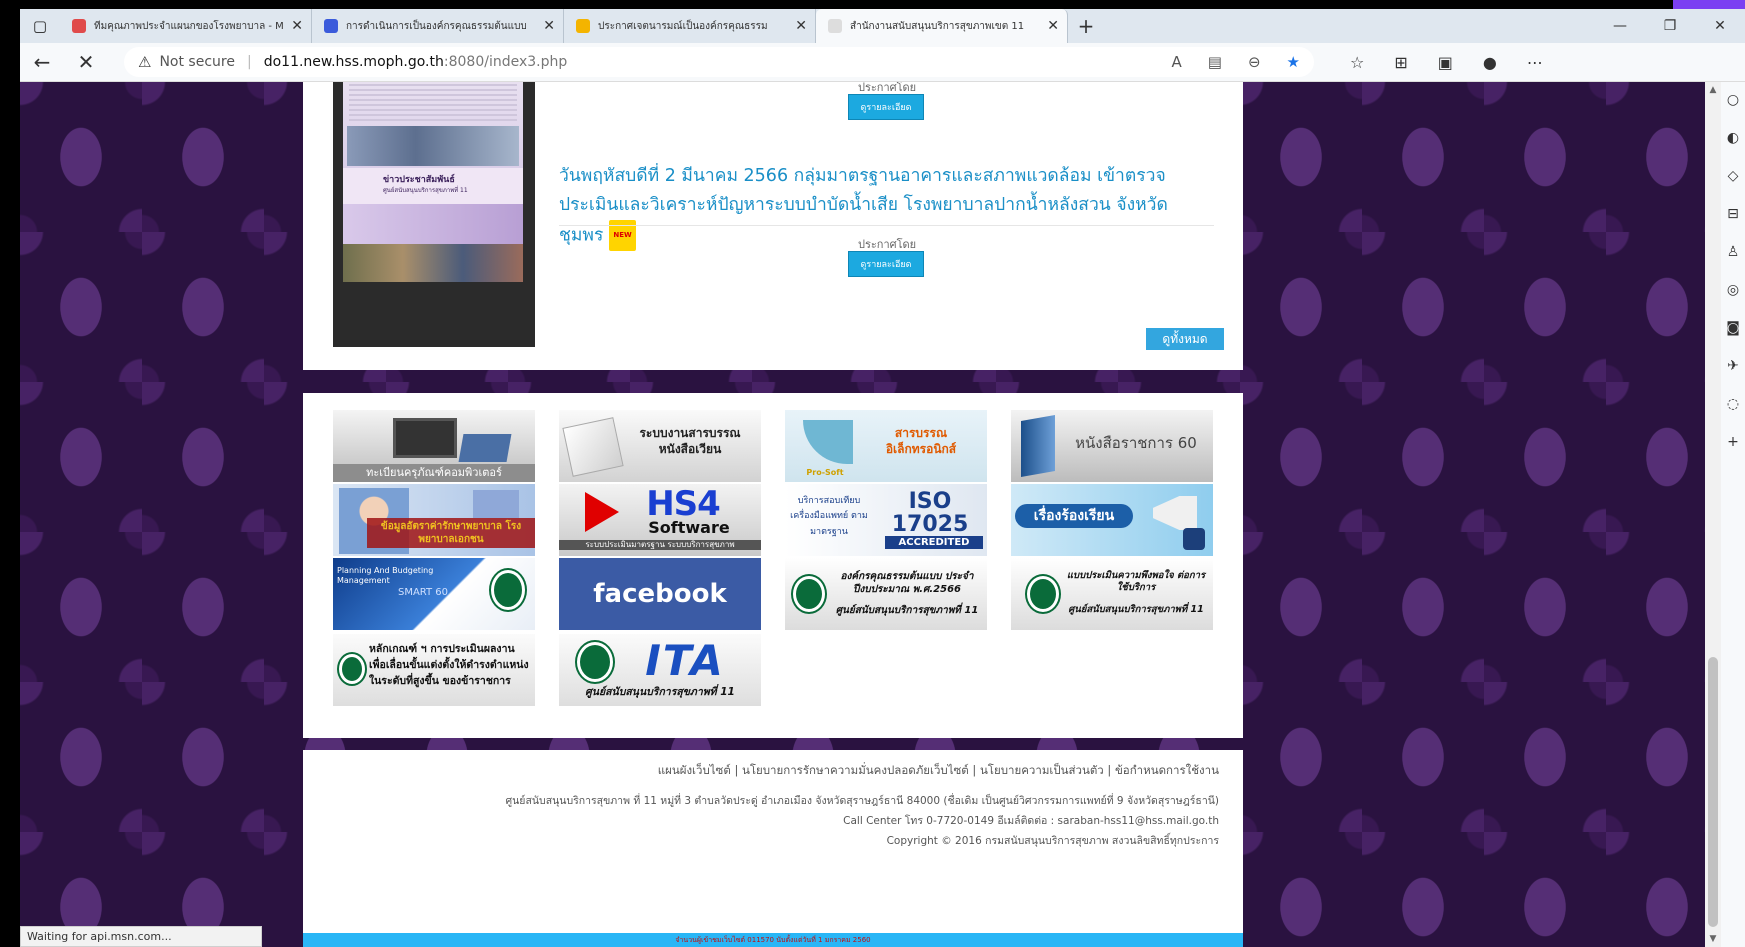  What do you see at coordinates (1086, 26) in the screenshot?
I see `new-tab-icon: +` at bounding box center [1086, 26].